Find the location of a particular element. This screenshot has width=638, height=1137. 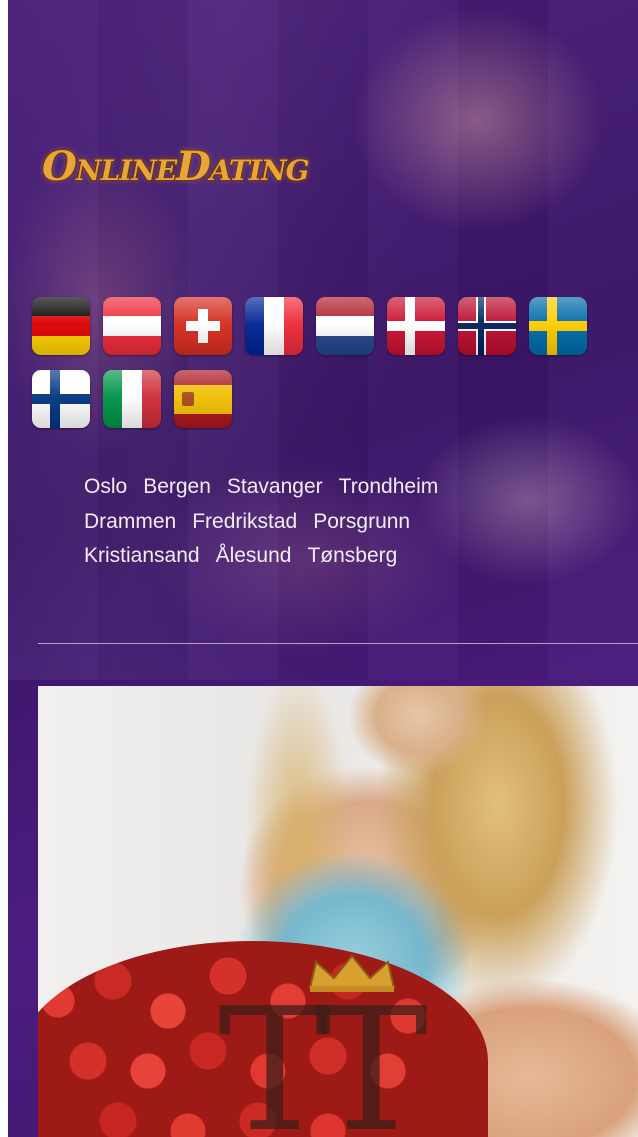

city-link-drammen: Drammen is located at coordinates (130, 522).